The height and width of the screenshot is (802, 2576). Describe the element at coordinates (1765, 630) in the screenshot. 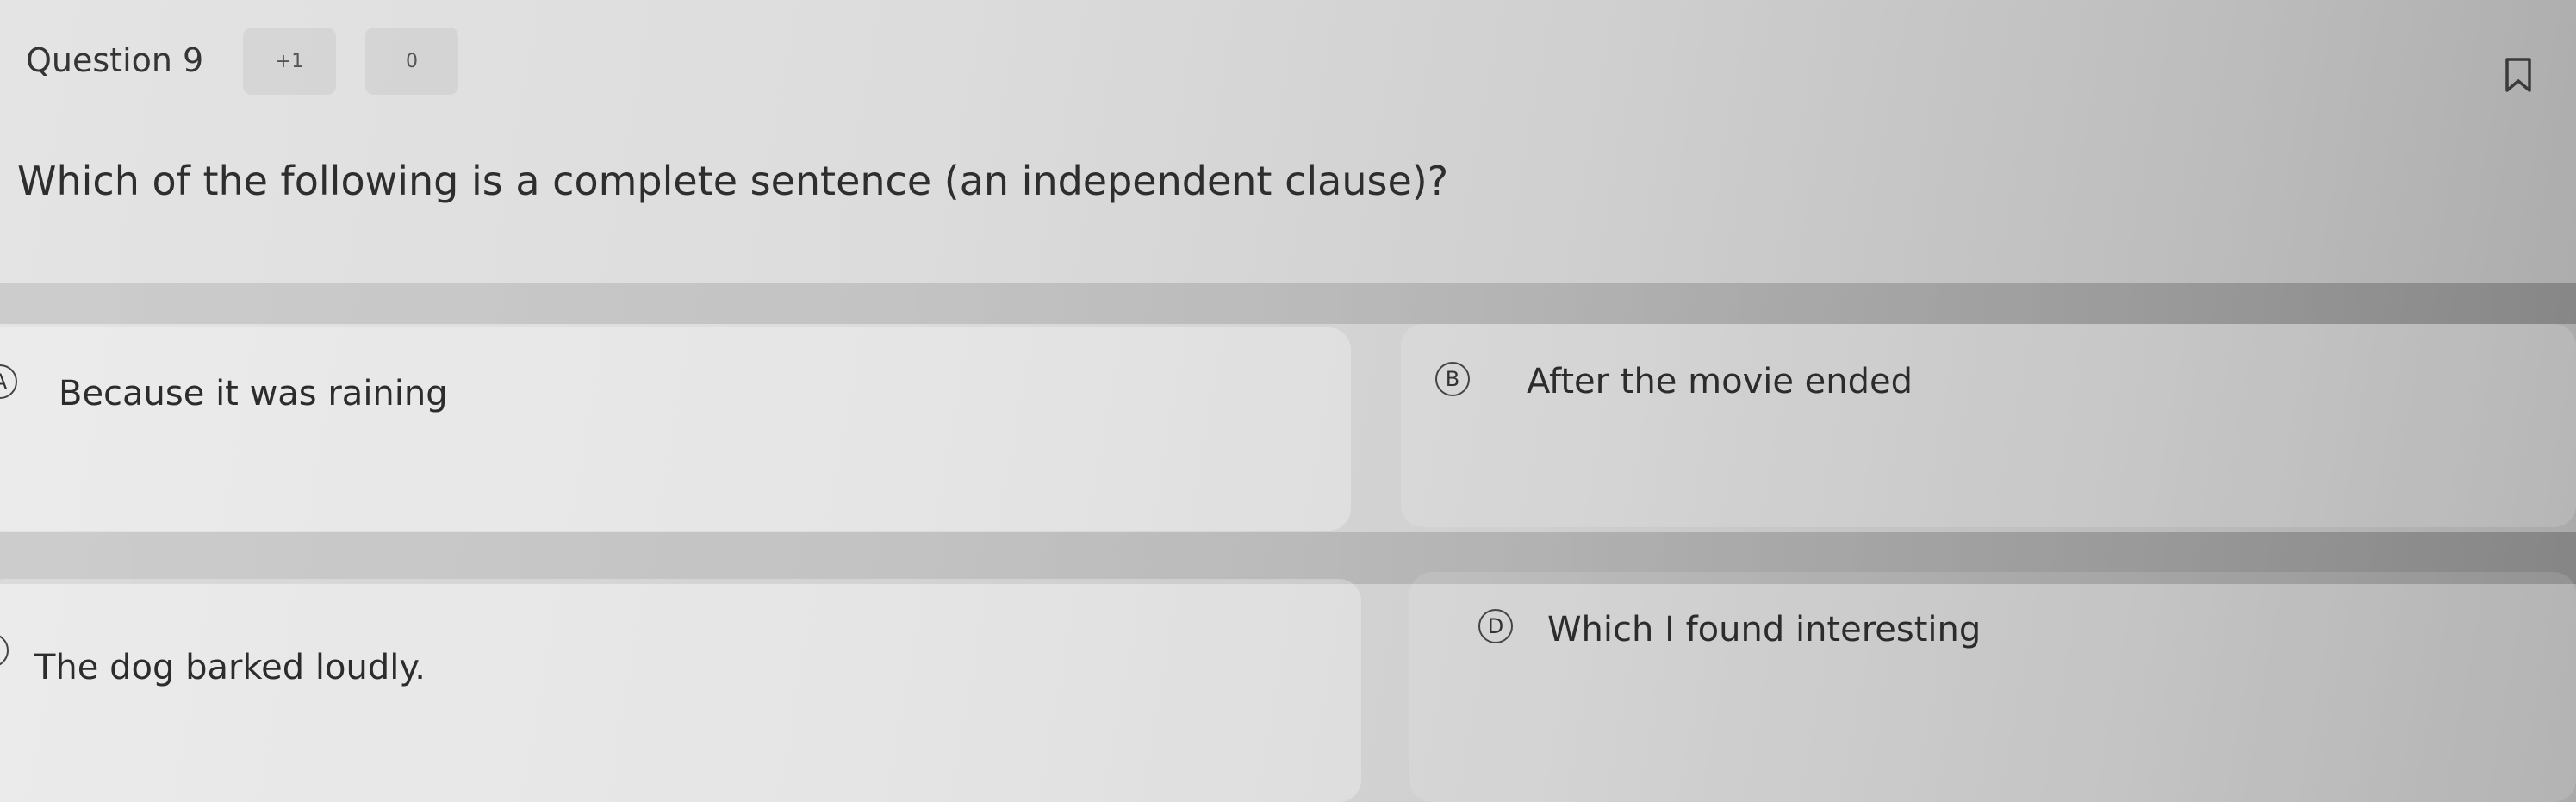

I see `option-text-d: Which I found interesting` at that location.